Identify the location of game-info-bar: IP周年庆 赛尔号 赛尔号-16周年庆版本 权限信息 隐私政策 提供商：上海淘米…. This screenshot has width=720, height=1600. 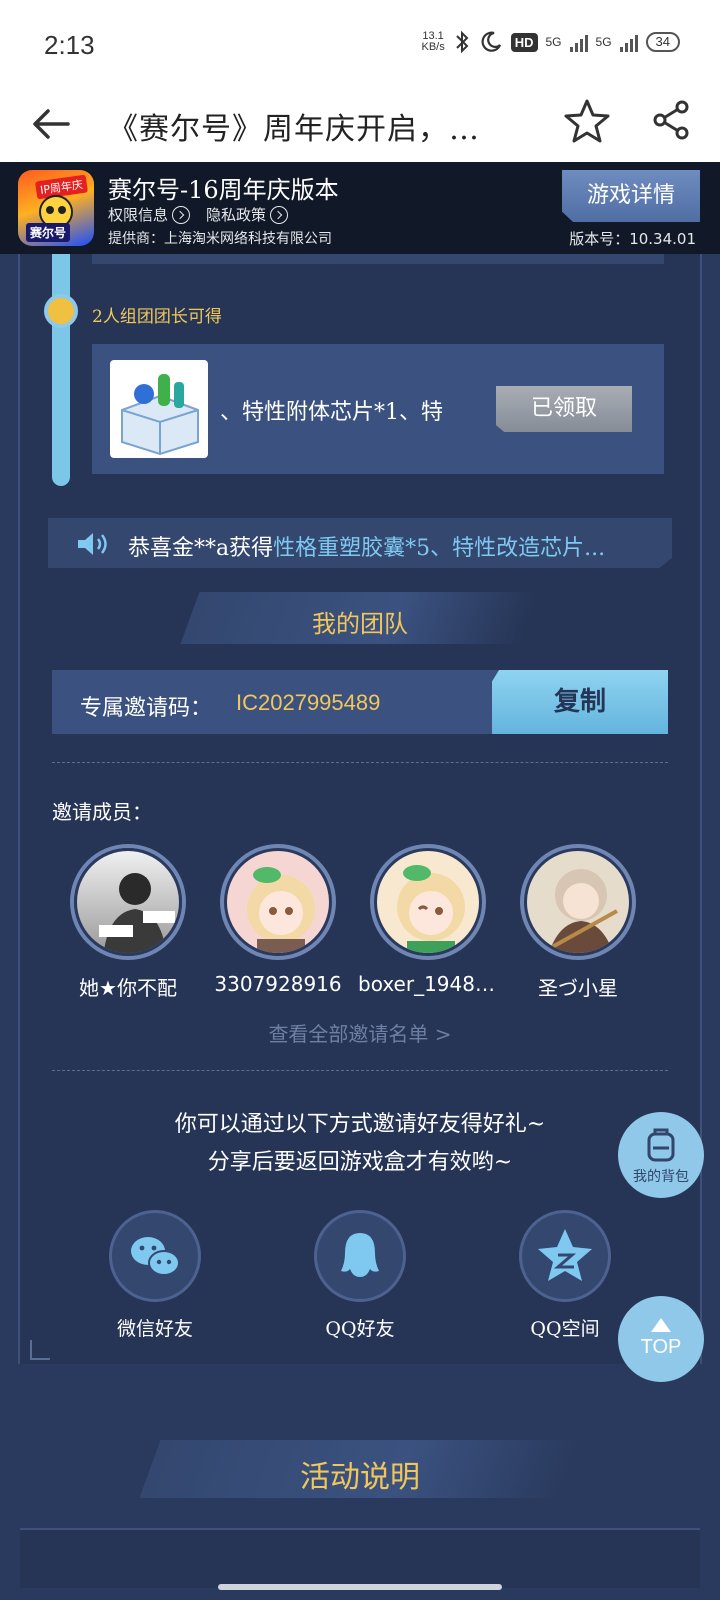
(360, 208).